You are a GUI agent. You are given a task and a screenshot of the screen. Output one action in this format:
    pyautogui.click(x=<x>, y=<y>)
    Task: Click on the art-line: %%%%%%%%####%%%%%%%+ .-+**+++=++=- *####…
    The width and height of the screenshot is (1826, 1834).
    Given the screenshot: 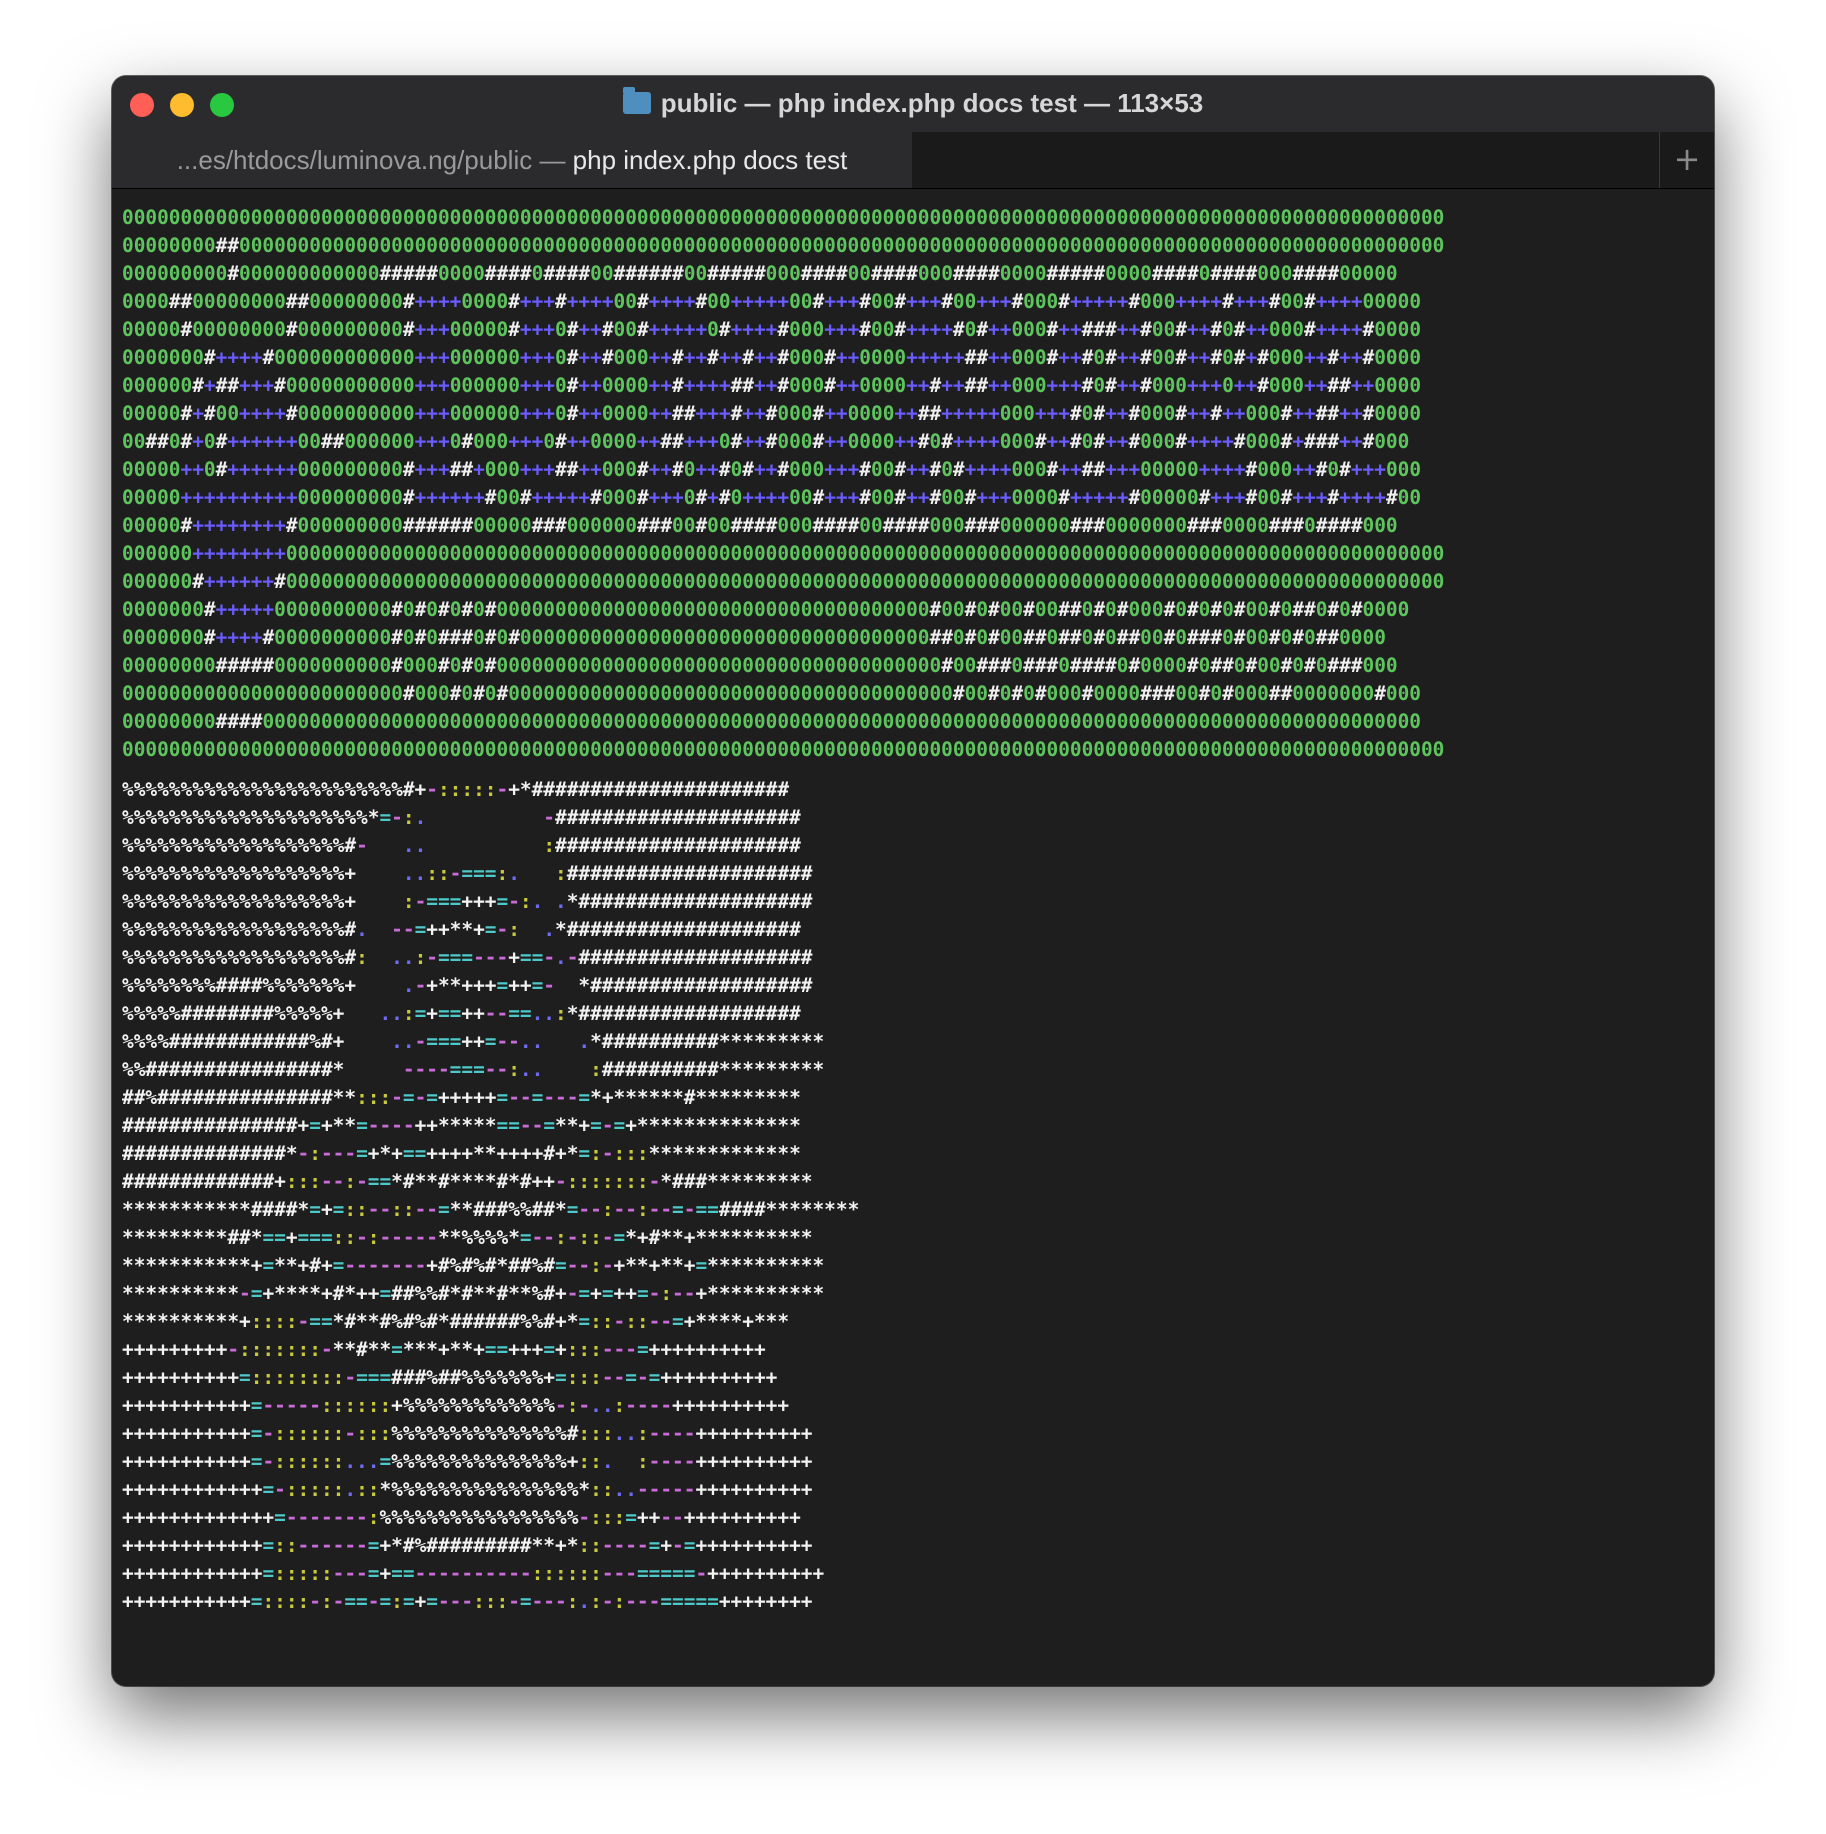 What is the action you would take?
    pyautogui.click(x=467, y=985)
    